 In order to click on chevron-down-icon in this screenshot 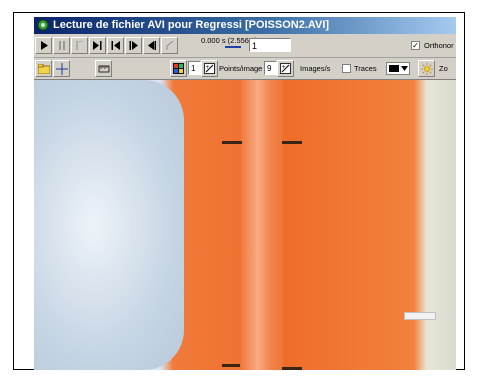, I will do `click(404, 68)`.